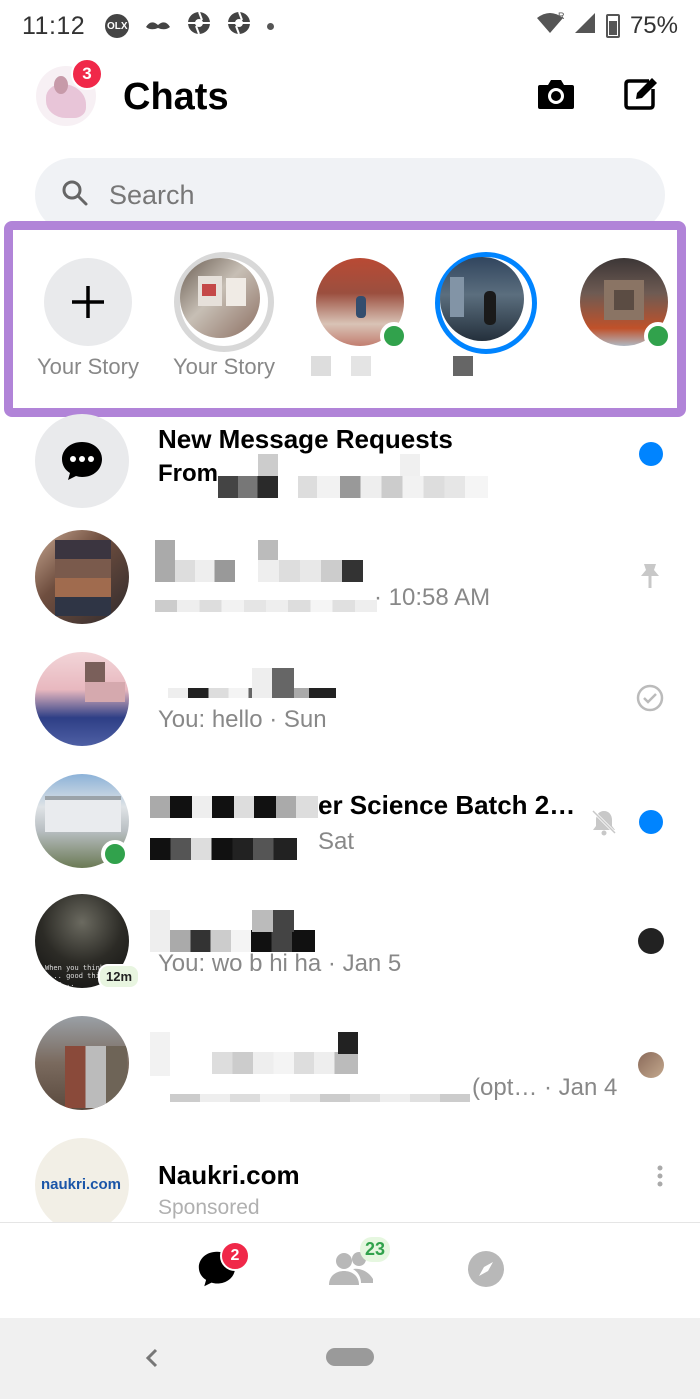  I want to click on story-time-badge: 12m, so click(119, 976).